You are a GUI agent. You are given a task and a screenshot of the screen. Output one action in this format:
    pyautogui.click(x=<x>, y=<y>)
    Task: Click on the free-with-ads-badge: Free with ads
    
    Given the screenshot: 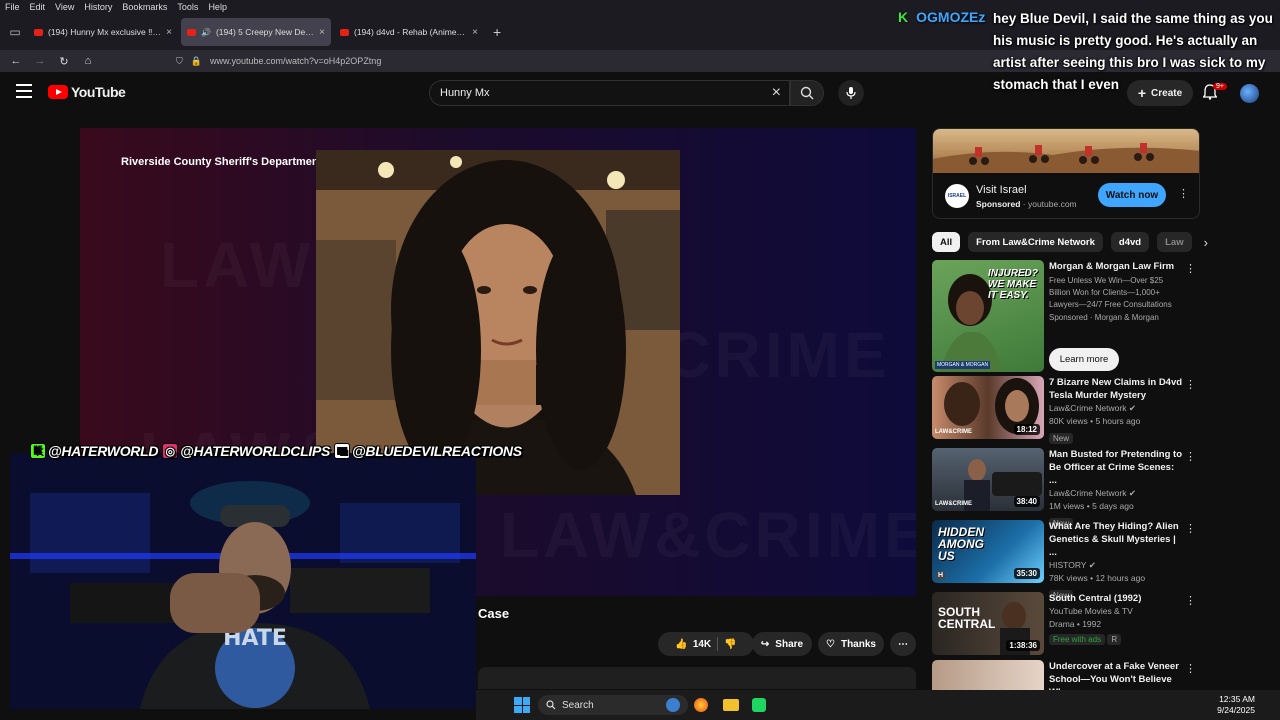 What is the action you would take?
    pyautogui.click(x=1077, y=639)
    